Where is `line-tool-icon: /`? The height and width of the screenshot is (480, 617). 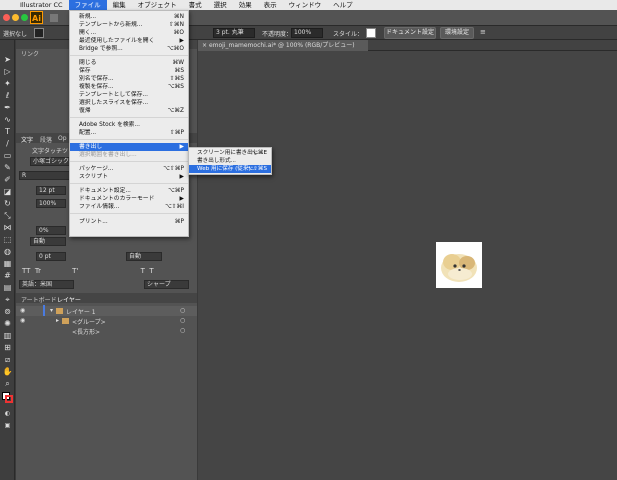 line-tool-icon: / is located at coordinates (7, 143).